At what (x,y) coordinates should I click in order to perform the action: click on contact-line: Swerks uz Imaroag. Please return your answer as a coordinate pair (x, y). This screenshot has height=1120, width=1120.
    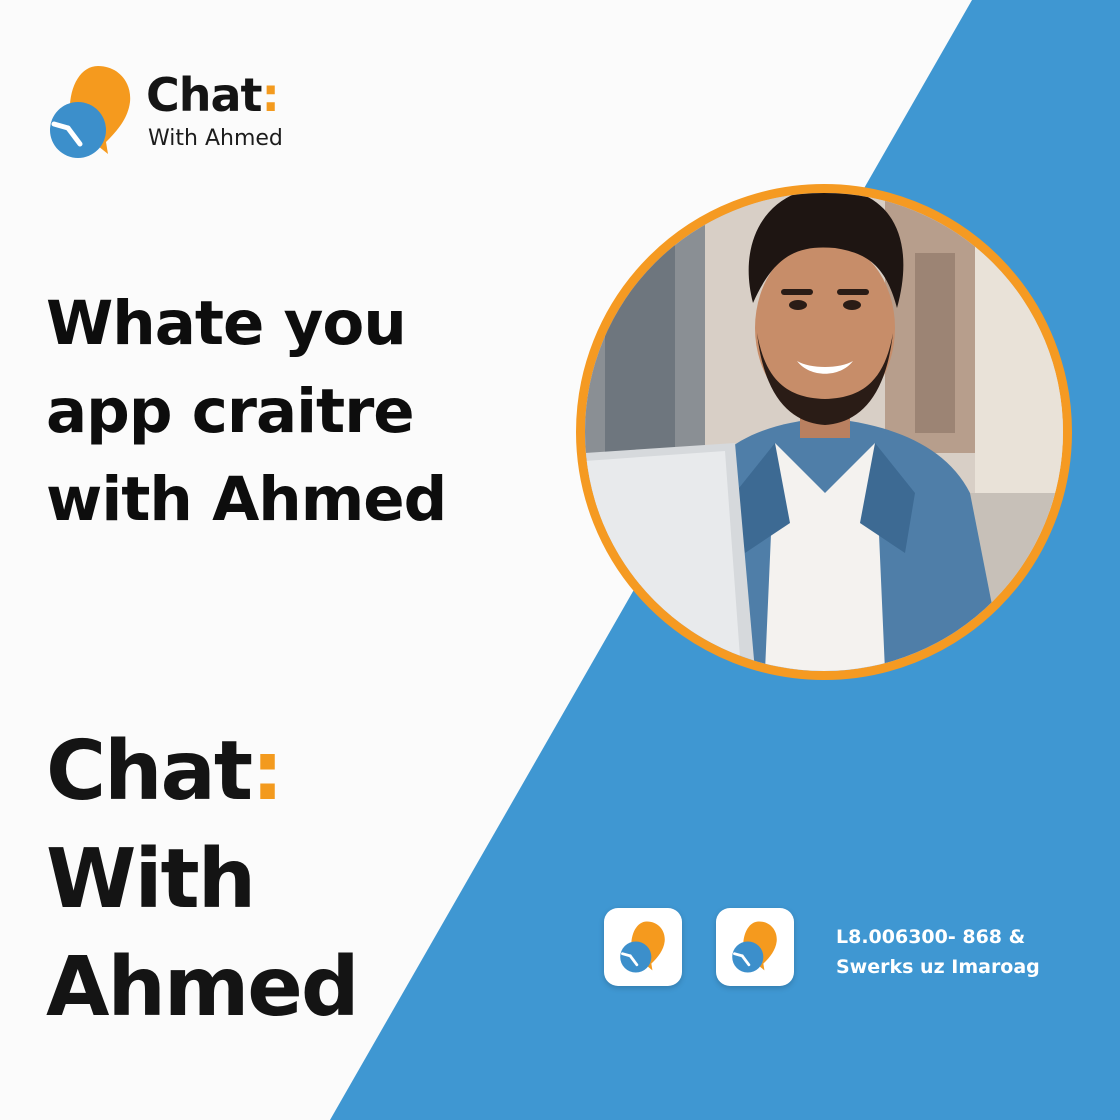
    Looking at the image, I should click on (938, 967).